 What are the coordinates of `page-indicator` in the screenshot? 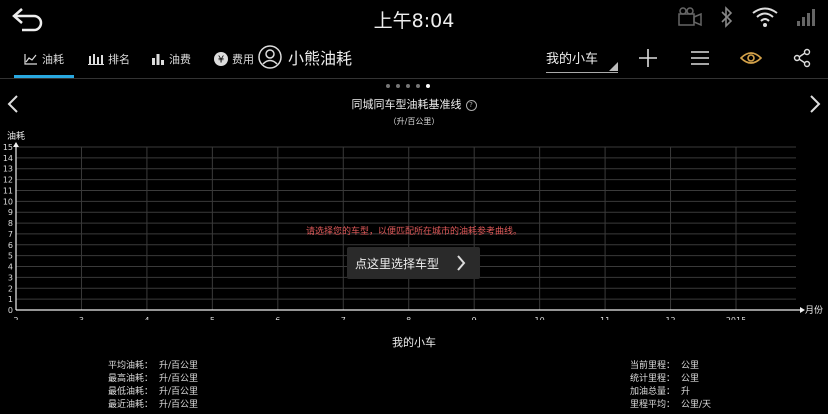 It's located at (408, 86).